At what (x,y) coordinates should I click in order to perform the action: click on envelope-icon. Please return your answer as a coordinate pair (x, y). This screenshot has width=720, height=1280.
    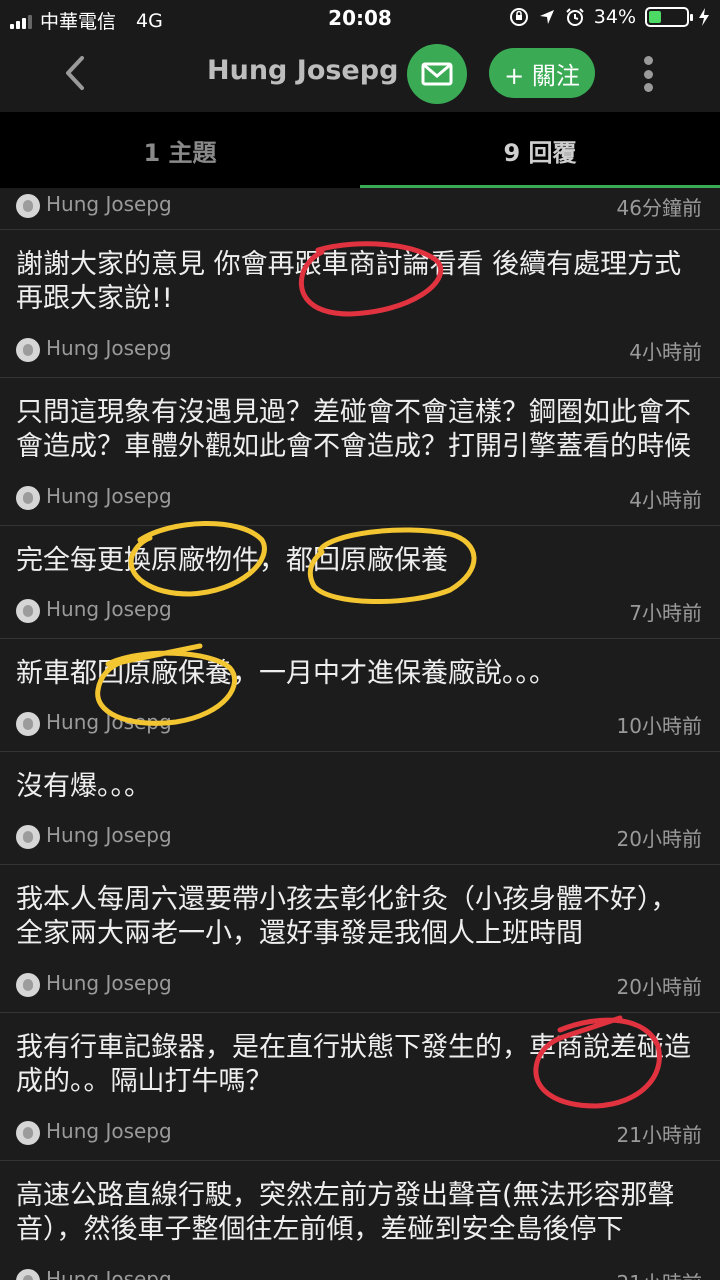
    Looking at the image, I should click on (437, 74).